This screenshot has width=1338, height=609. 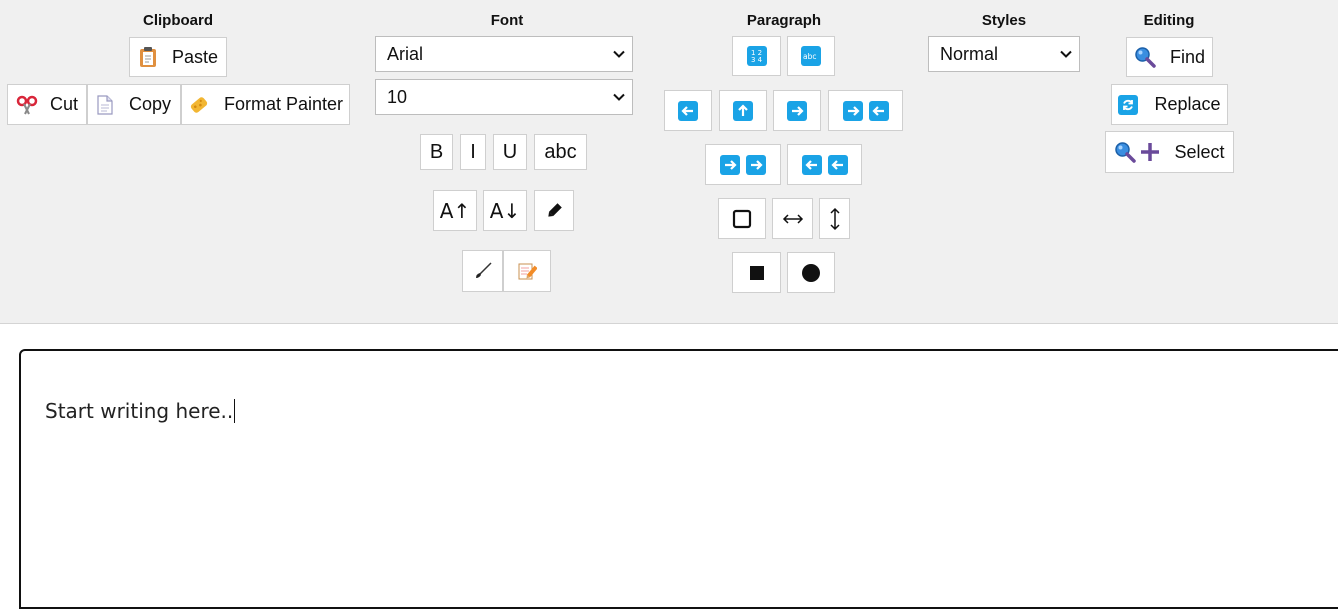 I want to click on marker-pen-icon, so click(x=554, y=211).